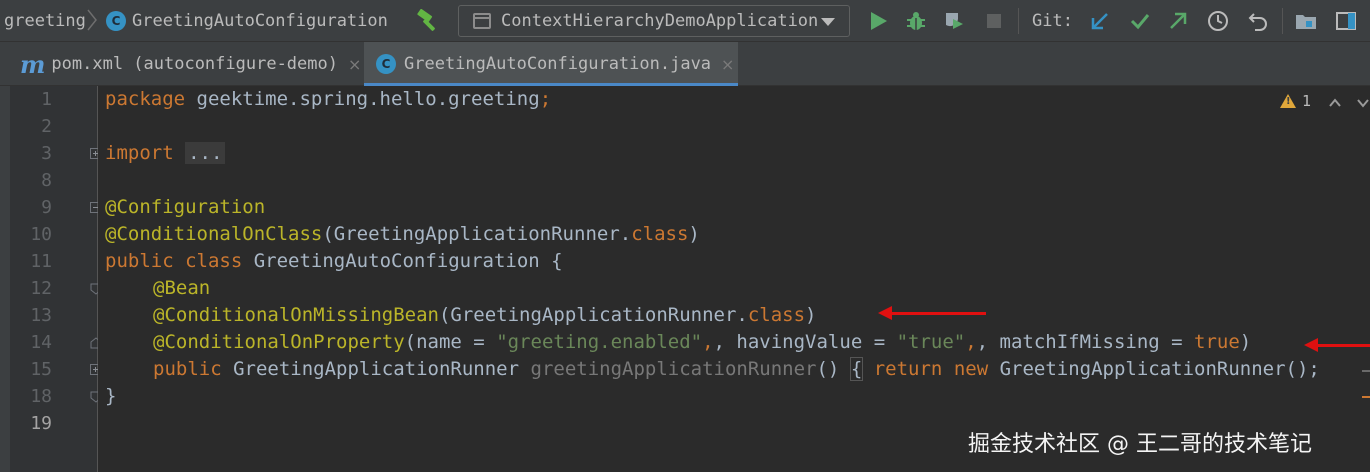 This screenshot has height=472, width=1370. I want to click on tab-greeting-auto-configuration: C GreetingAutoConfiguration.java ×, so click(551, 64).